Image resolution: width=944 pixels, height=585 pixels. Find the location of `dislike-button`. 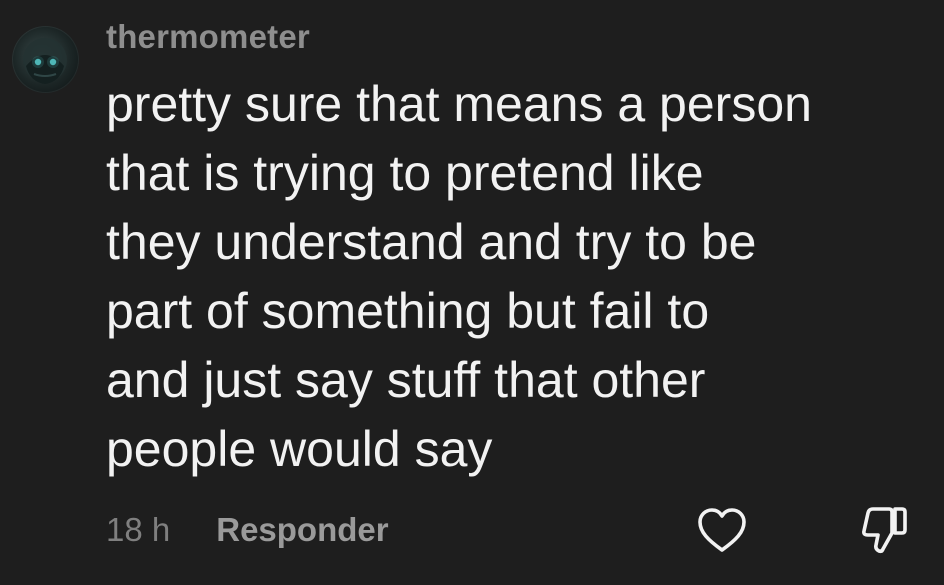

dislike-button is located at coordinates (883, 530).